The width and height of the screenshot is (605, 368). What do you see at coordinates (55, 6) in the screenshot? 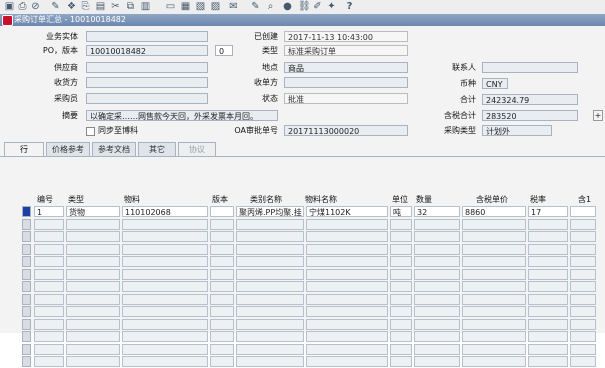
I see `zoom-icon: ✎` at bounding box center [55, 6].